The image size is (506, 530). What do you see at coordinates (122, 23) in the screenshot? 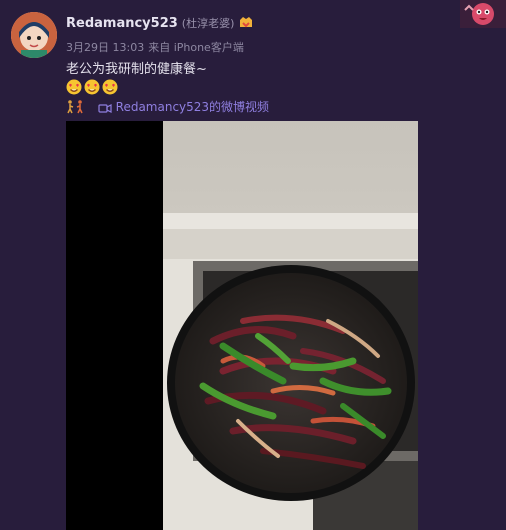
I see `username: Redamancy523` at bounding box center [122, 23].